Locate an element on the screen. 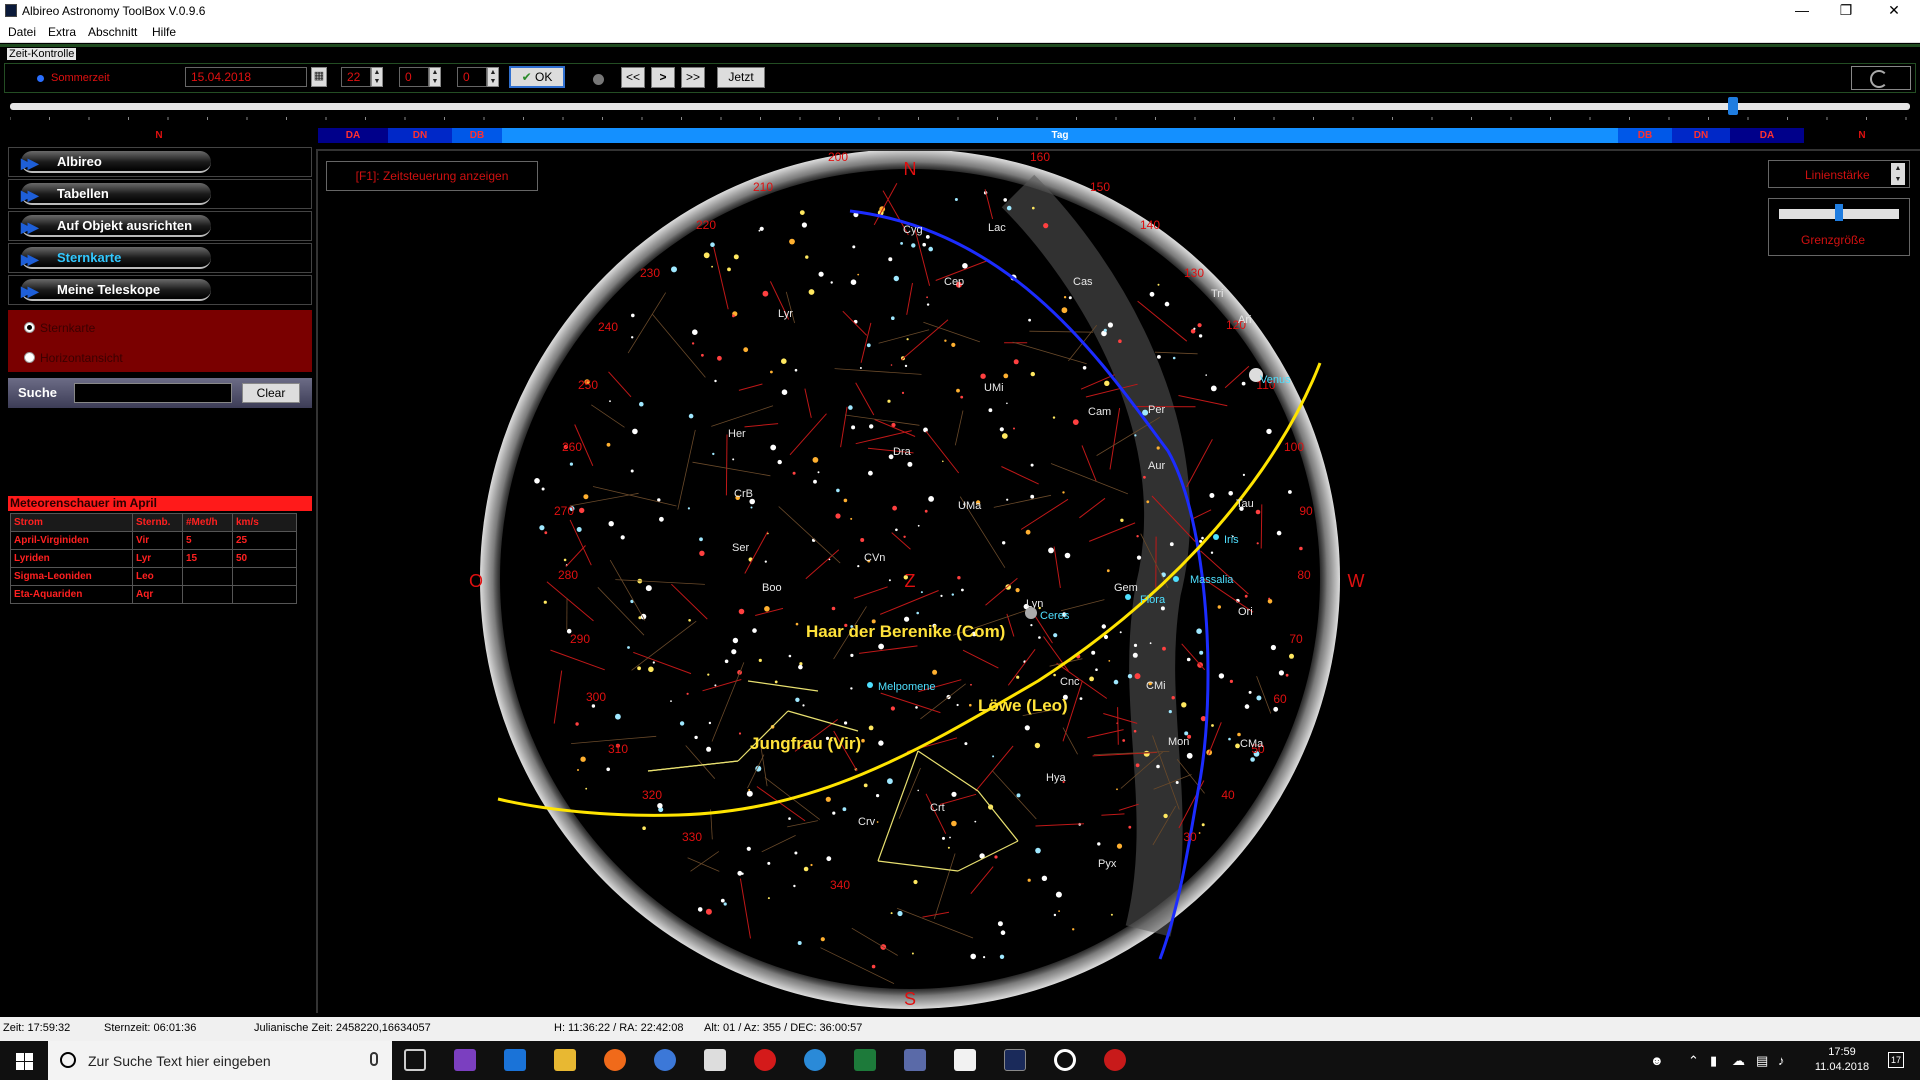 The image size is (1920, 1080). visual-studio-icon is located at coordinates (465, 1060).